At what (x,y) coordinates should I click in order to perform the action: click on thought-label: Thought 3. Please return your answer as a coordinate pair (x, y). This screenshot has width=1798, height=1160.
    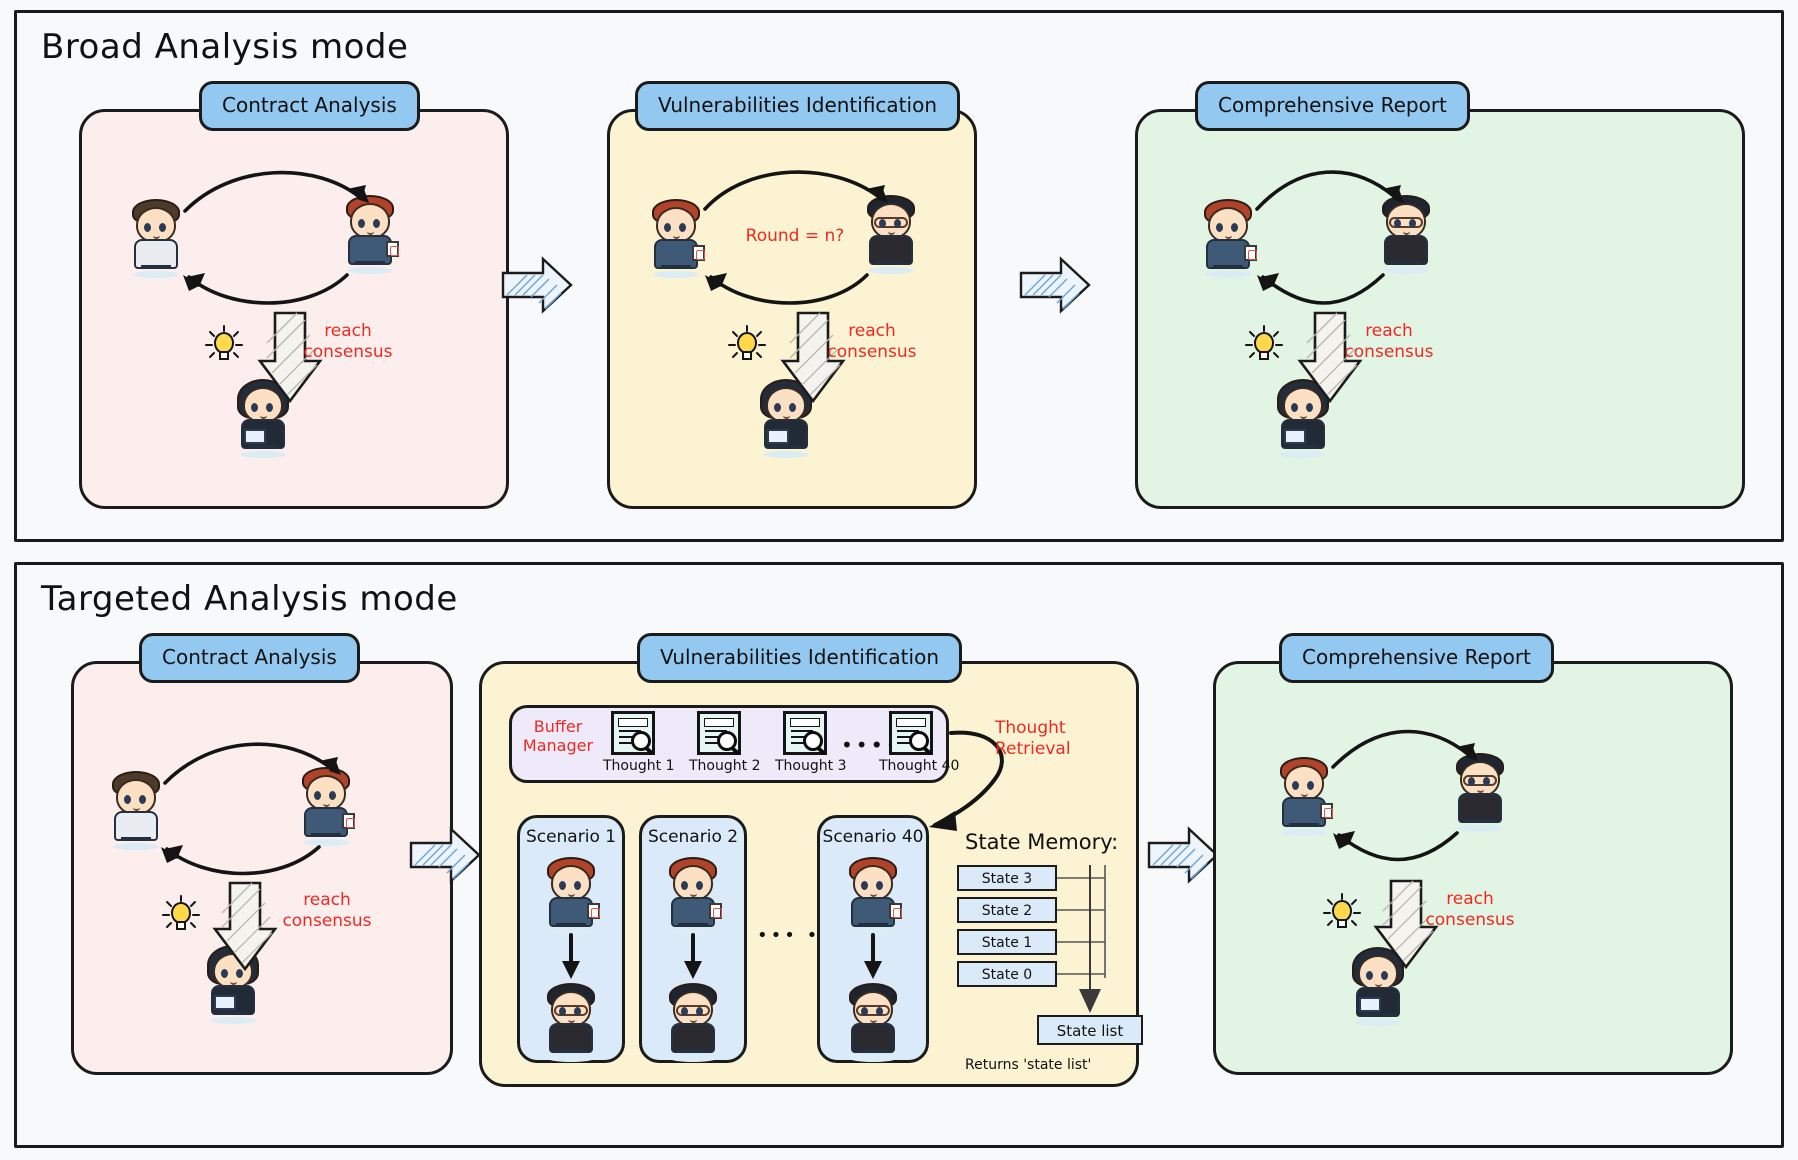
    Looking at the image, I should click on (811, 766).